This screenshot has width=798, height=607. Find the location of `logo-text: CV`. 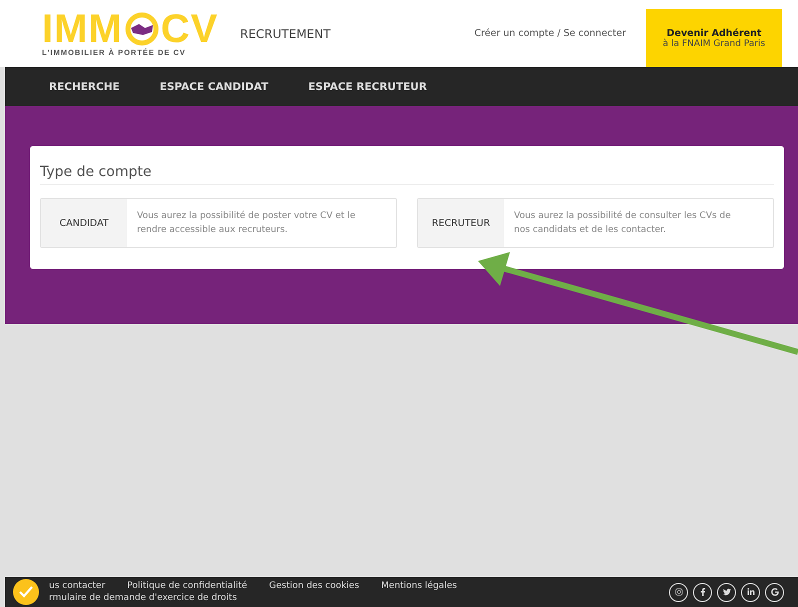

logo-text: CV is located at coordinates (189, 29).